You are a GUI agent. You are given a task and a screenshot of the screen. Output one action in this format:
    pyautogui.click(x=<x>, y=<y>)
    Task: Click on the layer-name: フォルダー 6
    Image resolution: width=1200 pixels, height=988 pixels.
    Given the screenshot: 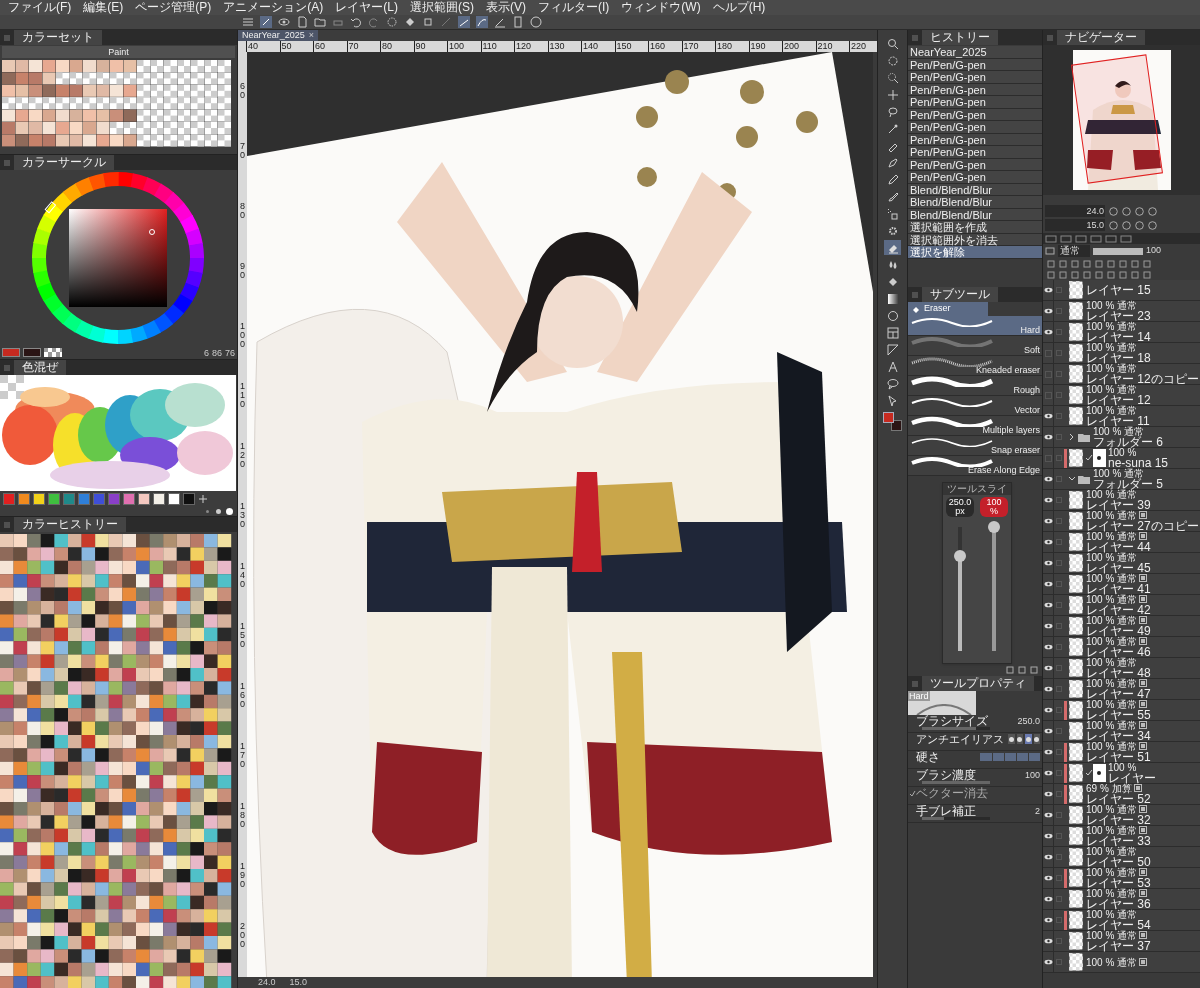 What is the action you would take?
    pyautogui.click(x=1128, y=441)
    